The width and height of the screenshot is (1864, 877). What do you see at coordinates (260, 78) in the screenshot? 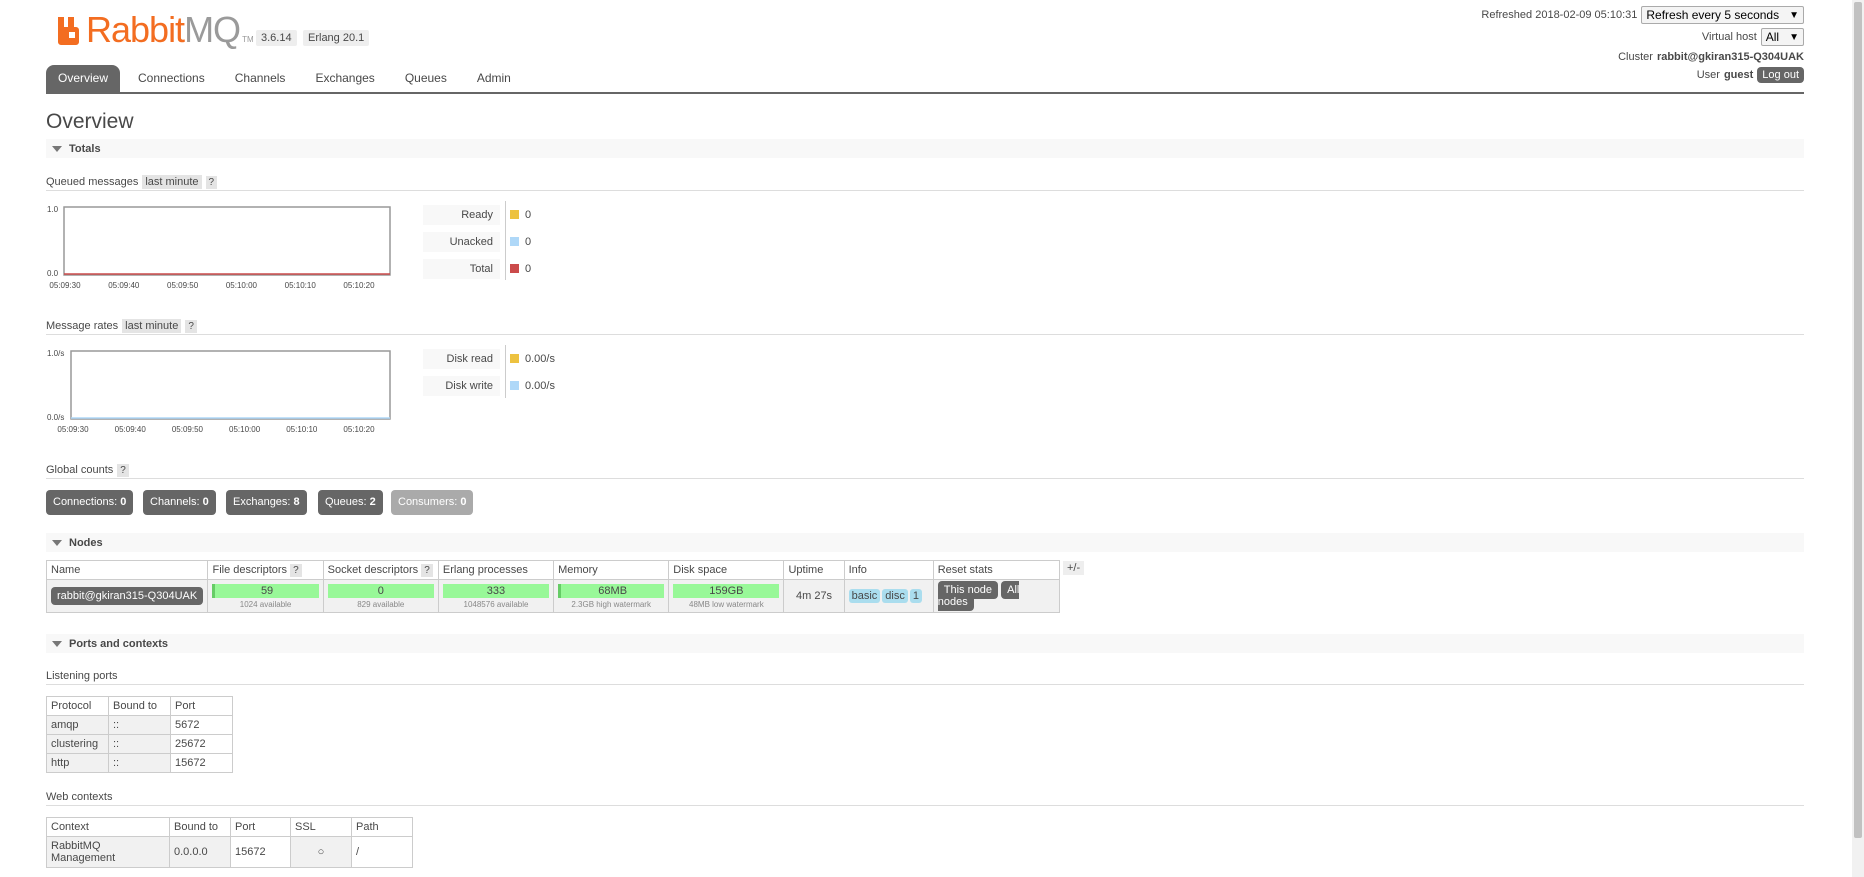
I see `tab-channels: Channels` at bounding box center [260, 78].